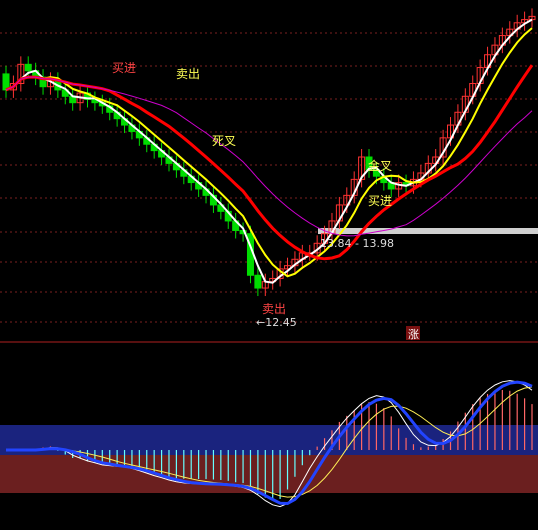 Image resolution: width=538 pixels, height=530 pixels. Describe the element at coordinates (380, 165) in the screenshot. I see `annotation-label-6: 金叉` at that location.